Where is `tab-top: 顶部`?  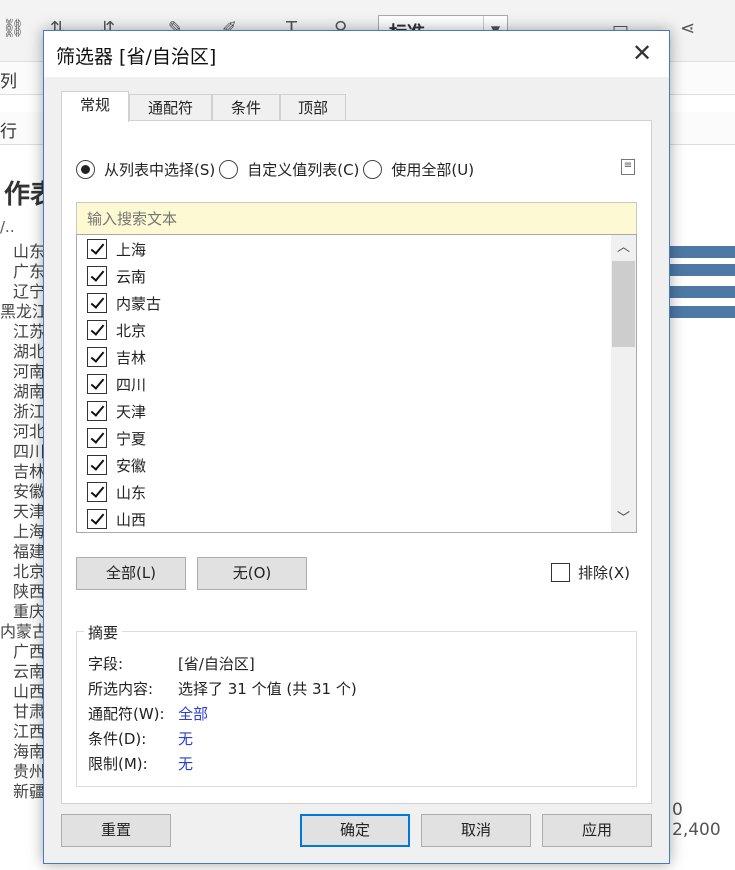
tab-top: 顶部 is located at coordinates (313, 107).